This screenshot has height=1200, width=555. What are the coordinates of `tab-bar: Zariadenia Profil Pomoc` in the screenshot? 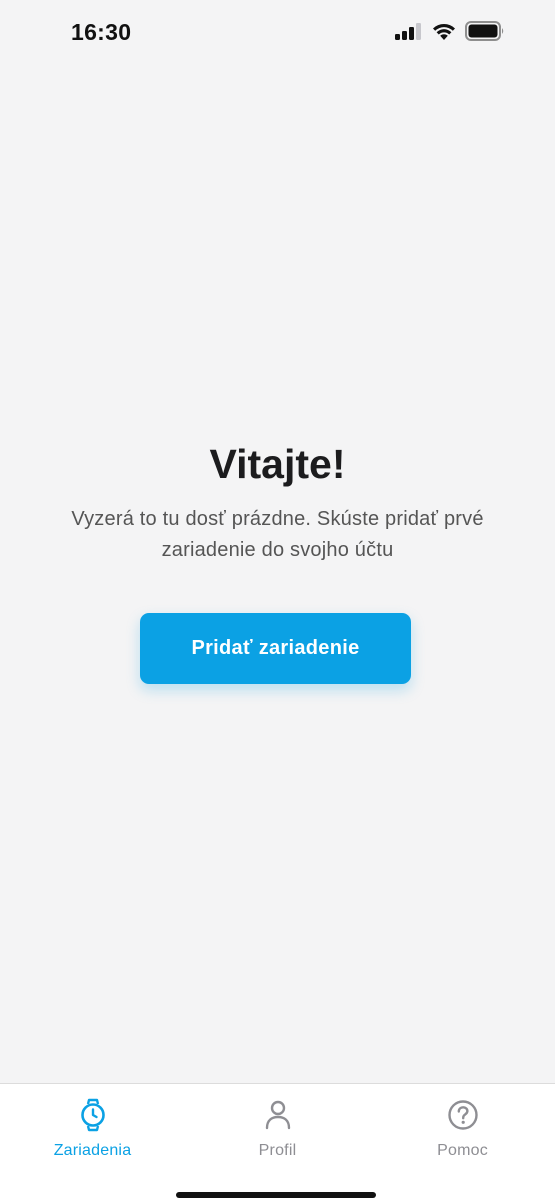 It's located at (277, 1141).